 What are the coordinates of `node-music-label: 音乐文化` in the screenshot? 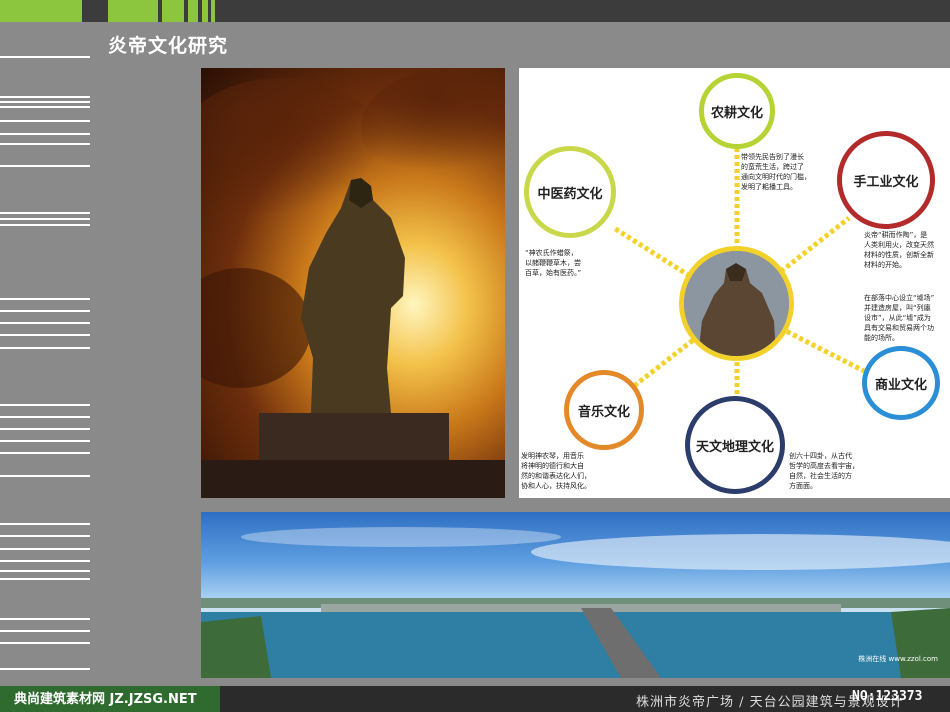 It's located at (603, 412).